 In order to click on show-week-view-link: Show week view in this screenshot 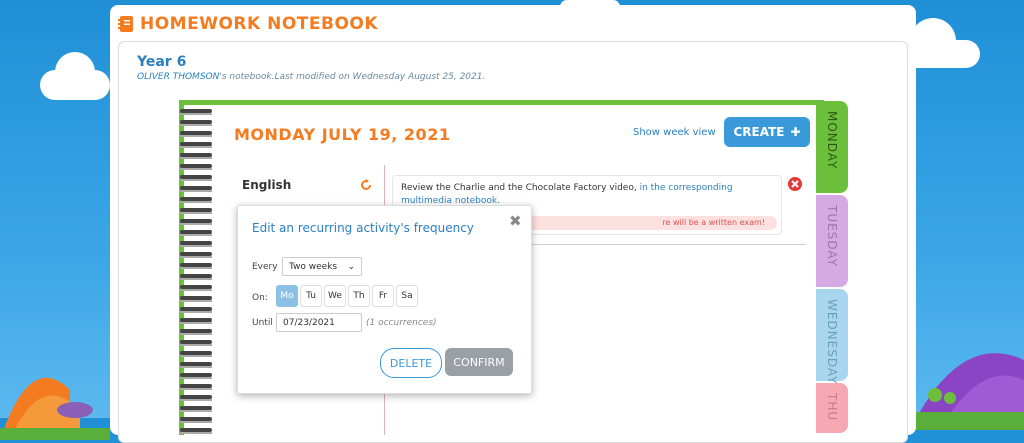, I will do `click(674, 132)`.